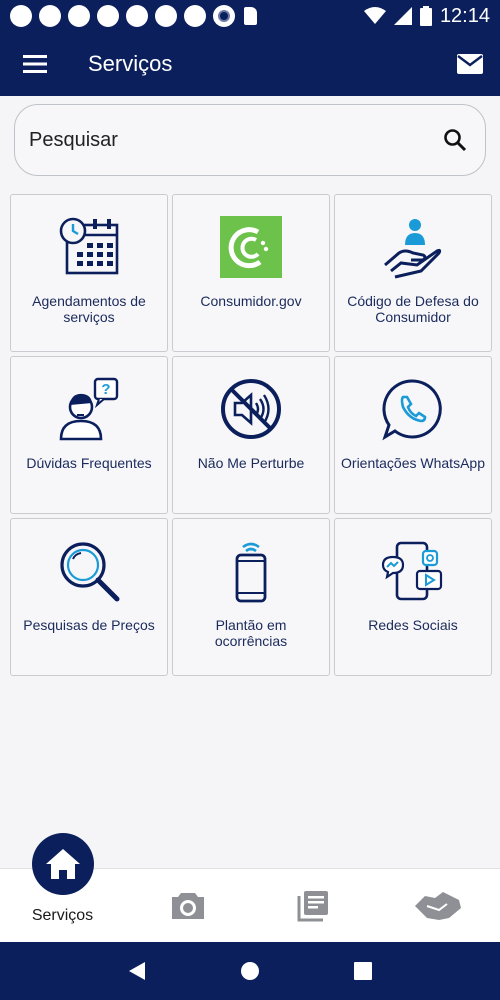  I want to click on hand-person-icon, so click(413, 249).